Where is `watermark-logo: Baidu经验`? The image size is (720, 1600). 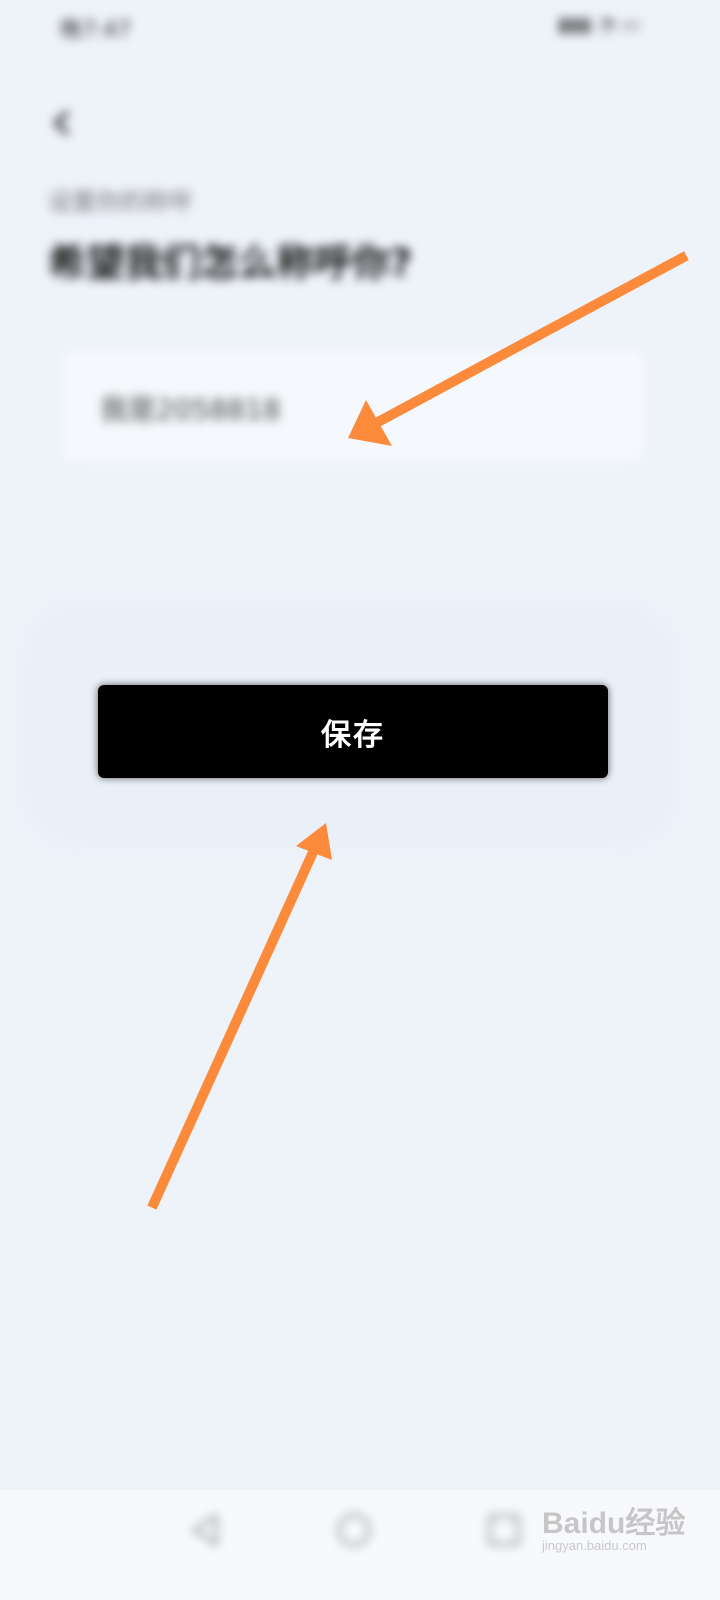
watermark-logo: Baidu经验 is located at coordinates (614, 1523).